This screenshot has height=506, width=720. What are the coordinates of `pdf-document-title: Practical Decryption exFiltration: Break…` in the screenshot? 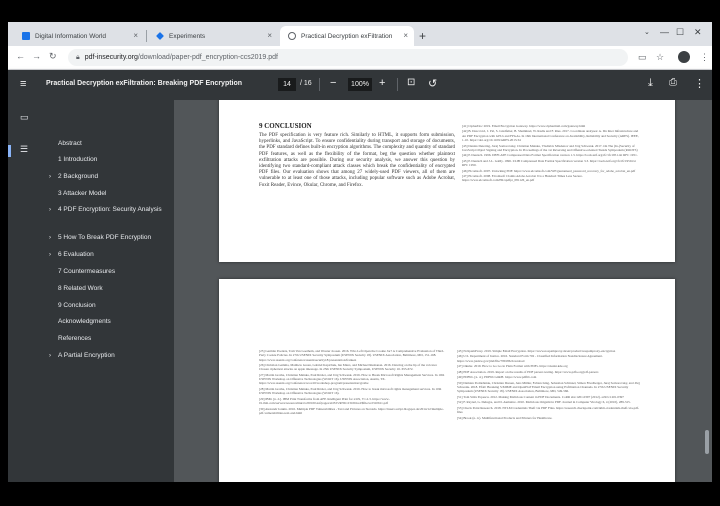 It's located at (144, 83).